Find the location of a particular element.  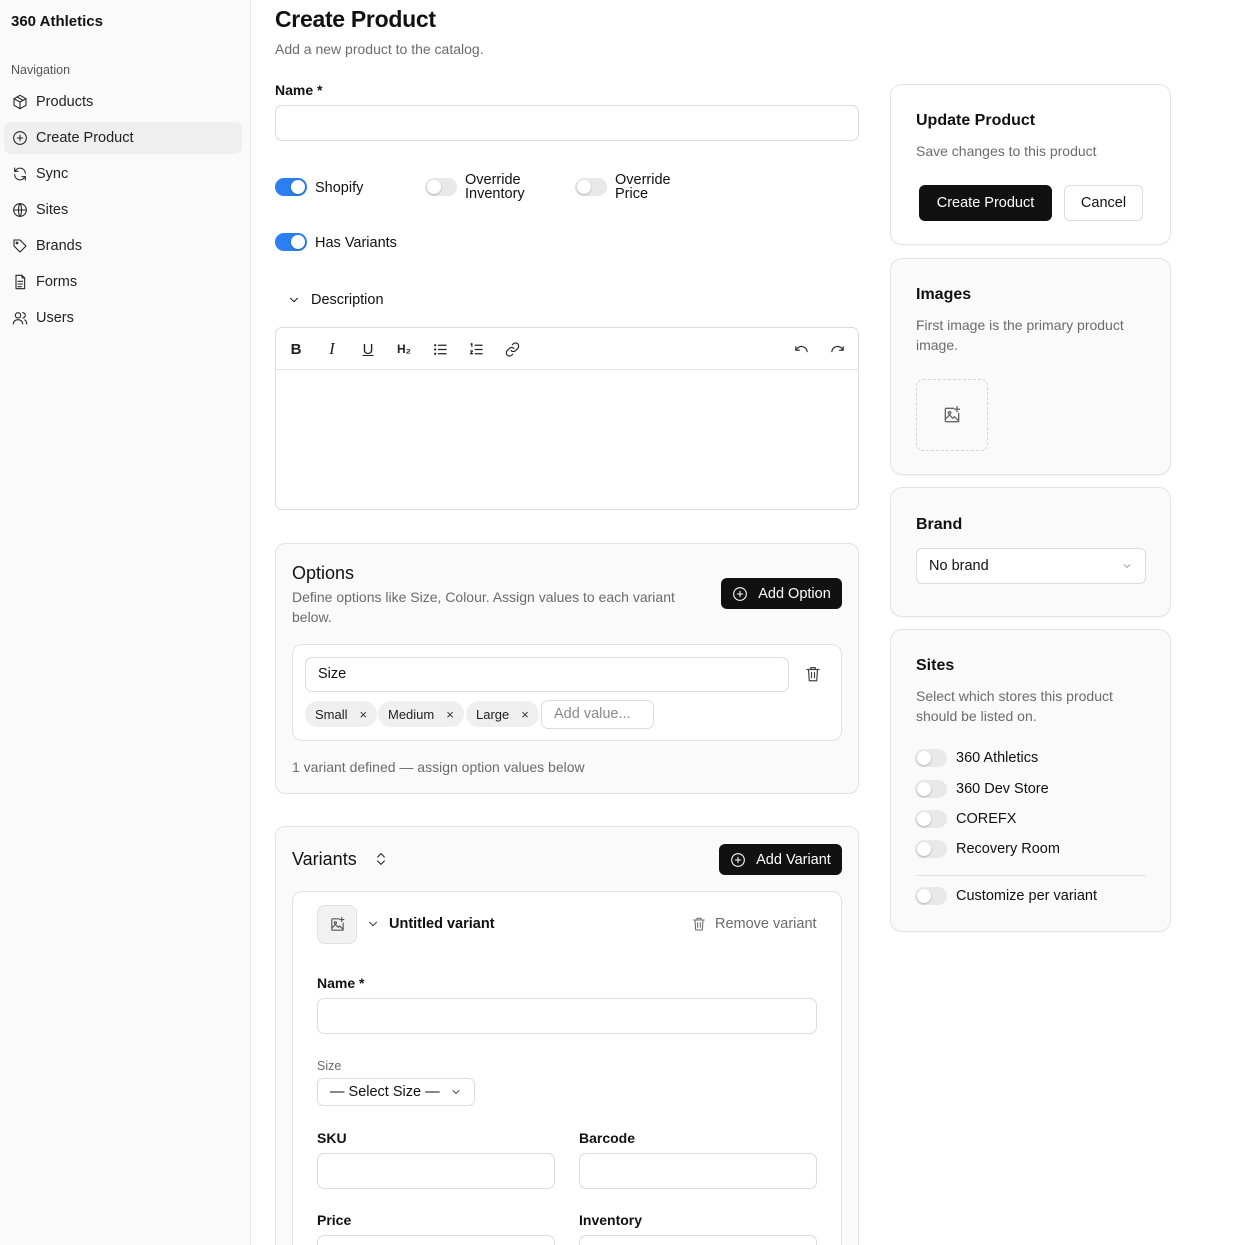

italic-icon: I is located at coordinates (332, 349).